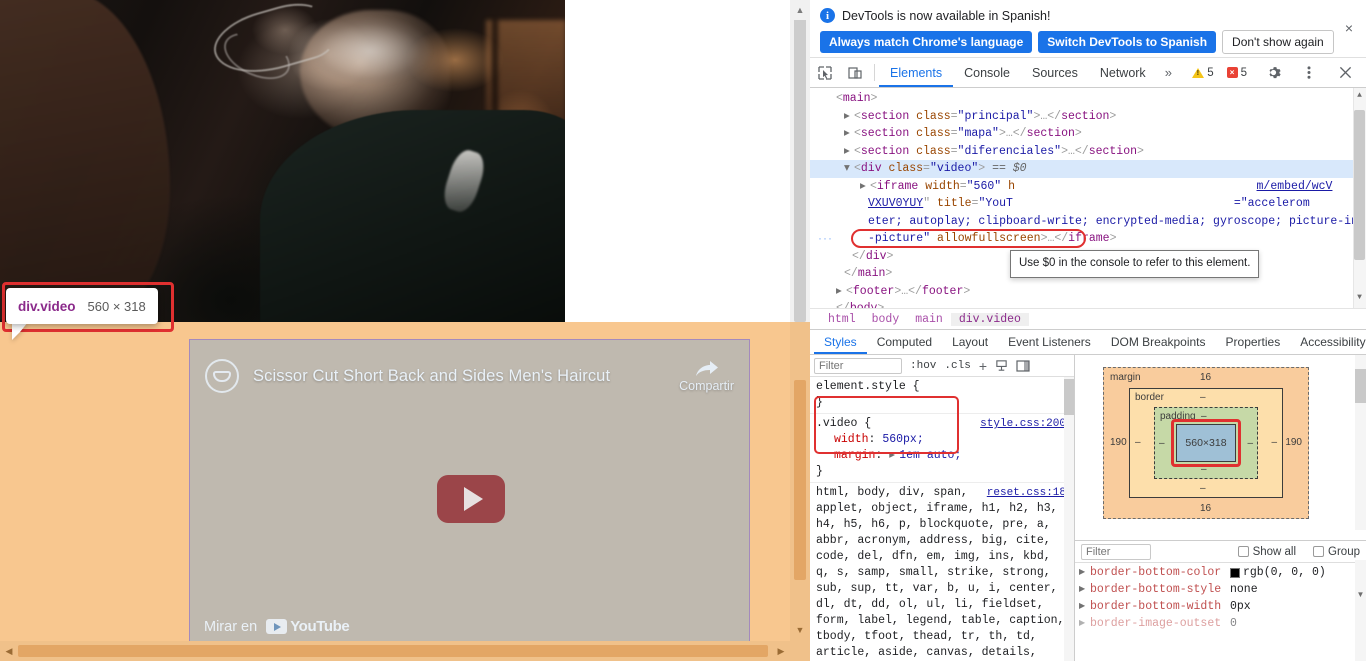  What do you see at coordinates (842, 319) in the screenshot?
I see `breadcrumb-html: html` at bounding box center [842, 319].